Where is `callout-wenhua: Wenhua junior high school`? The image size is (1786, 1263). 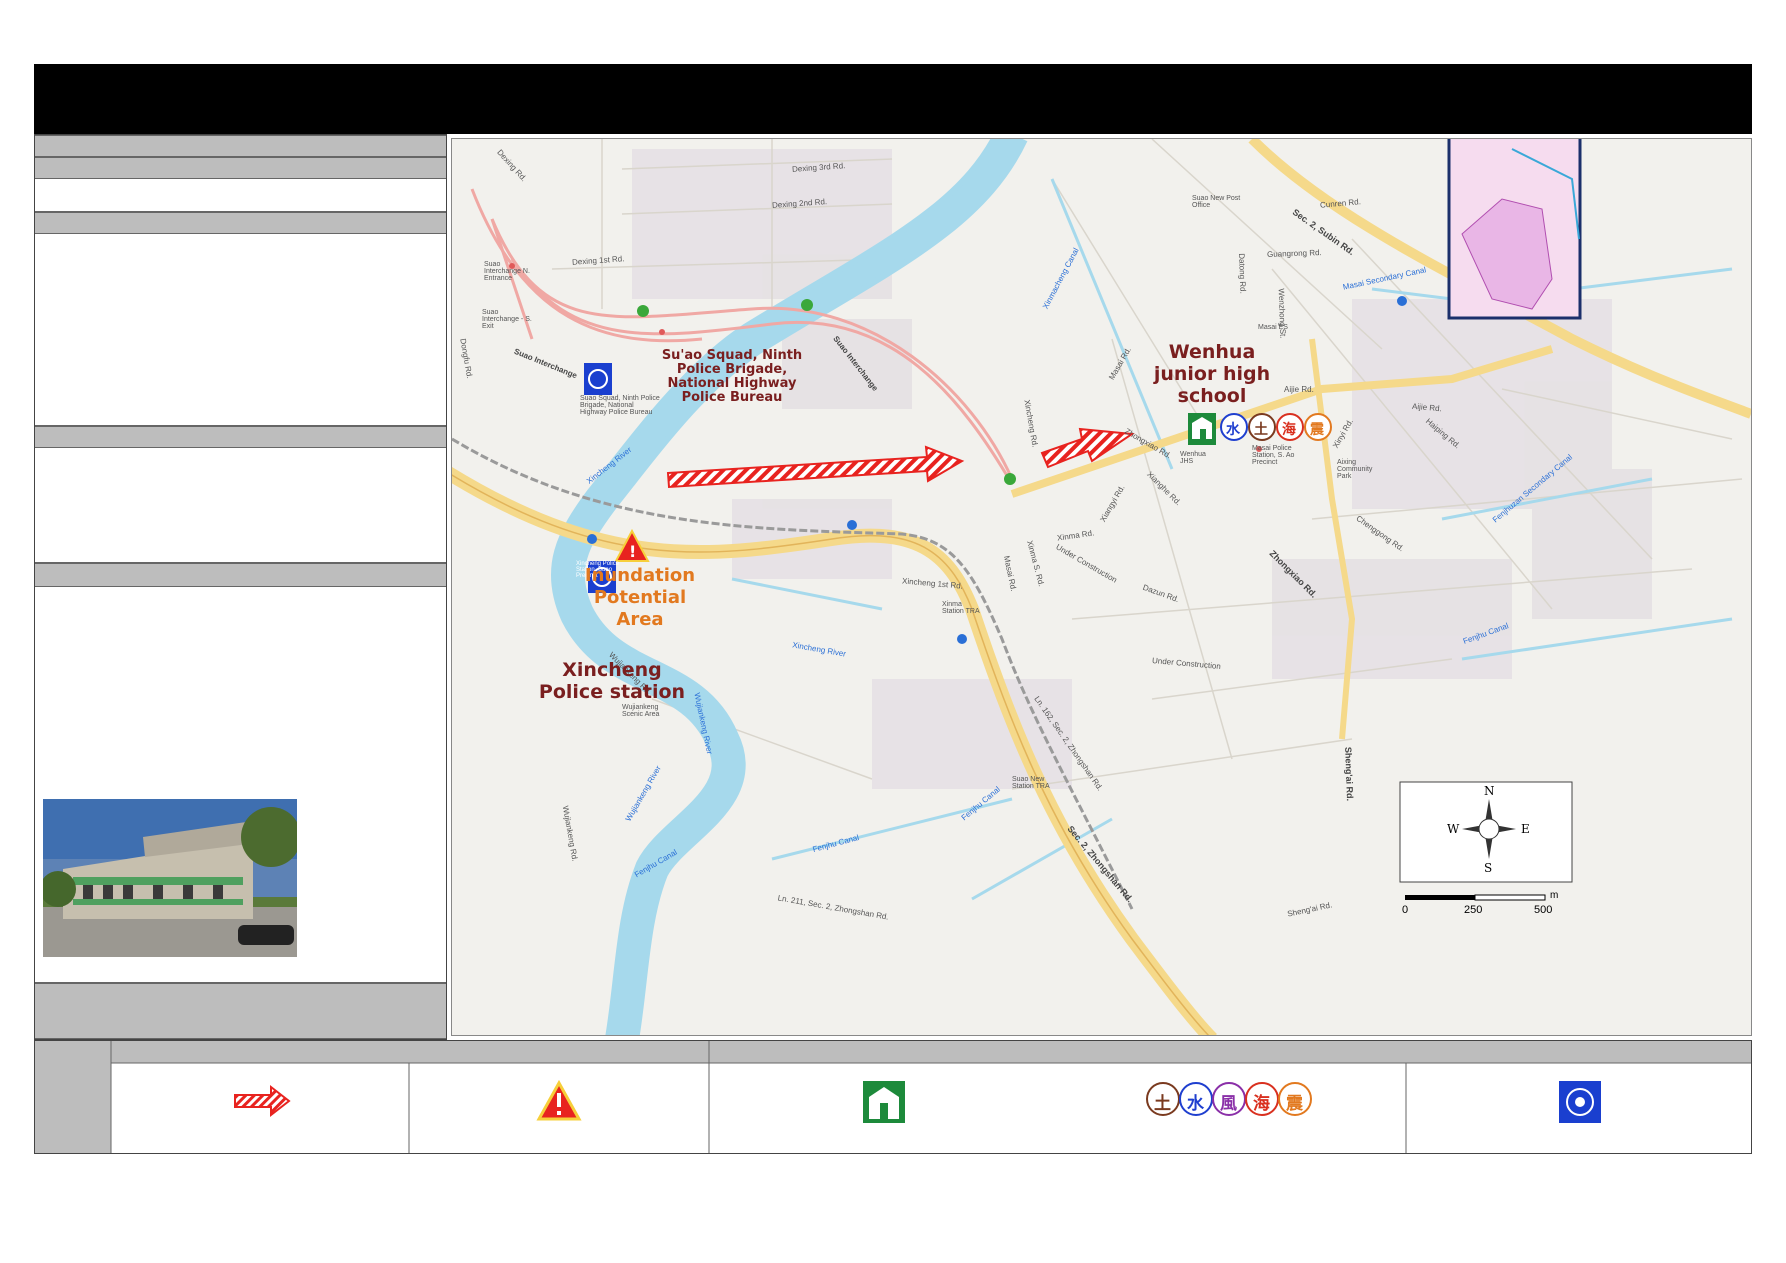
callout-wenhua: Wenhua junior high school is located at coordinates (1212, 374).